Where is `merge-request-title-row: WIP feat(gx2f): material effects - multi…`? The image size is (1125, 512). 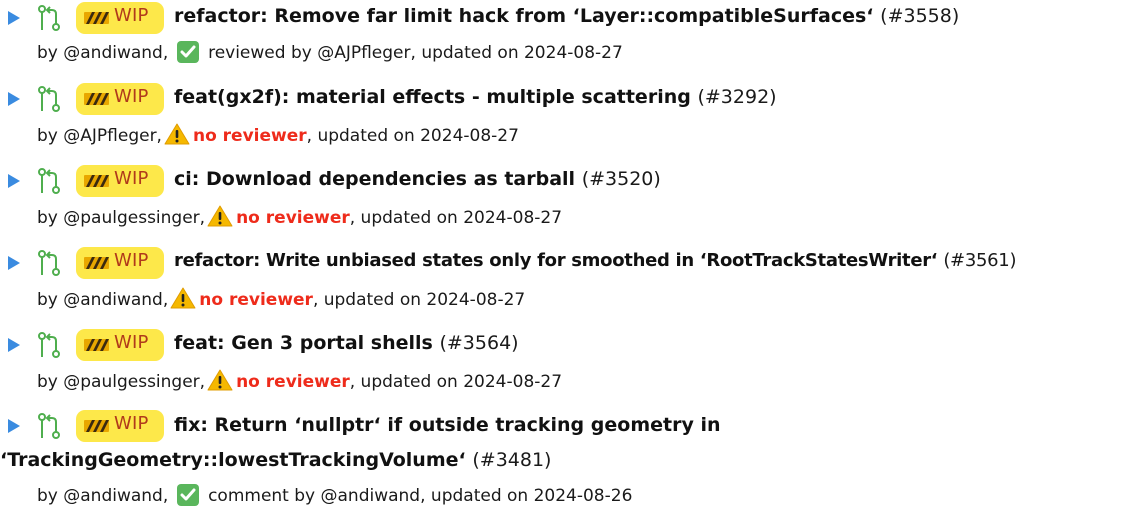
merge-request-title-row: WIP feat(gx2f): material effects - multi… is located at coordinates (562, 101).